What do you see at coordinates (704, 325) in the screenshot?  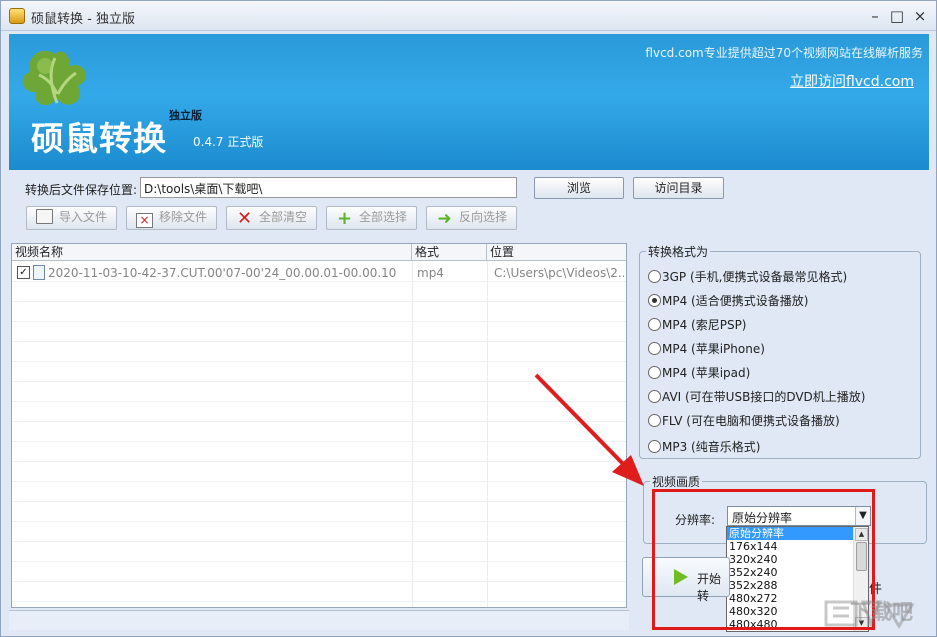 I see `format-option-label: MP4 (索尼PSP)` at bounding box center [704, 325].